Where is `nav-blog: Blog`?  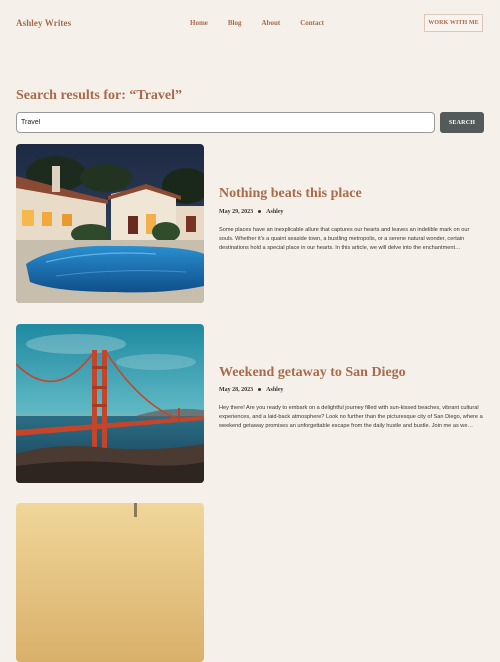
nav-blog: Blog is located at coordinates (235, 23).